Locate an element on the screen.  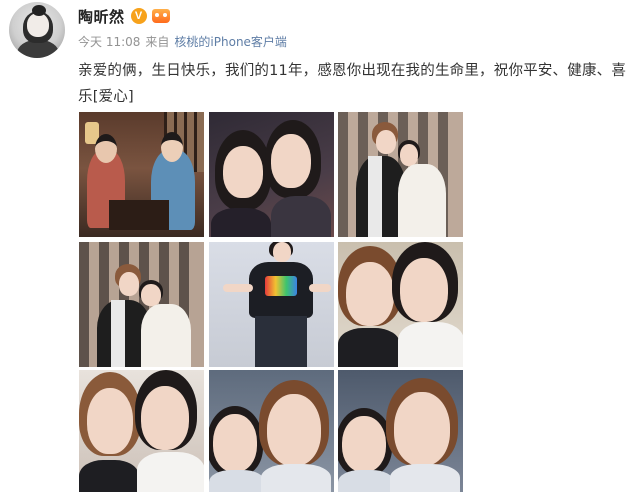
post-meta: 今天 11:08 来自 核桃的iPhone客户端 is located at coordinates (182, 41).